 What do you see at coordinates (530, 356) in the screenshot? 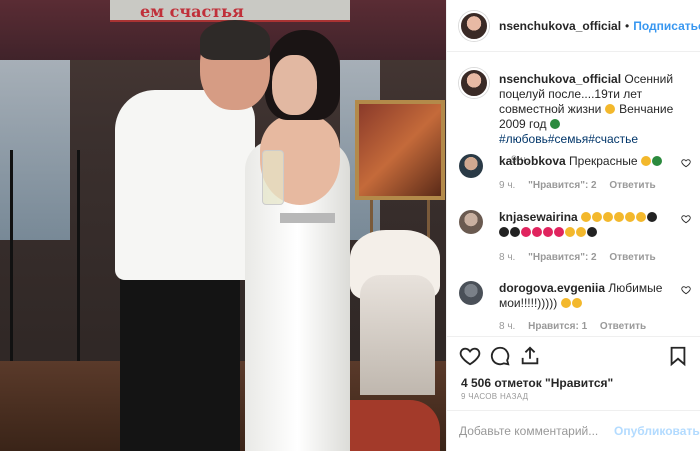
I see `share-icon` at bounding box center [530, 356].